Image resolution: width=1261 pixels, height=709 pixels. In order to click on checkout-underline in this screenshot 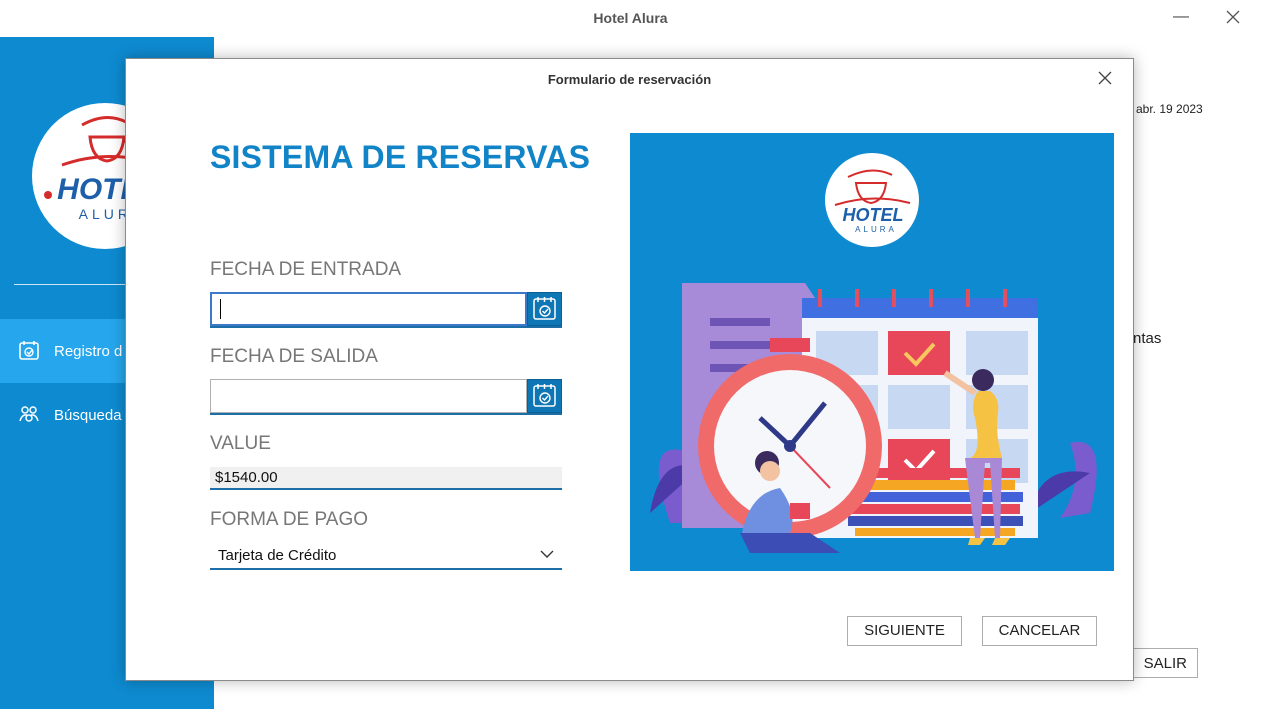, I will do `click(386, 414)`.